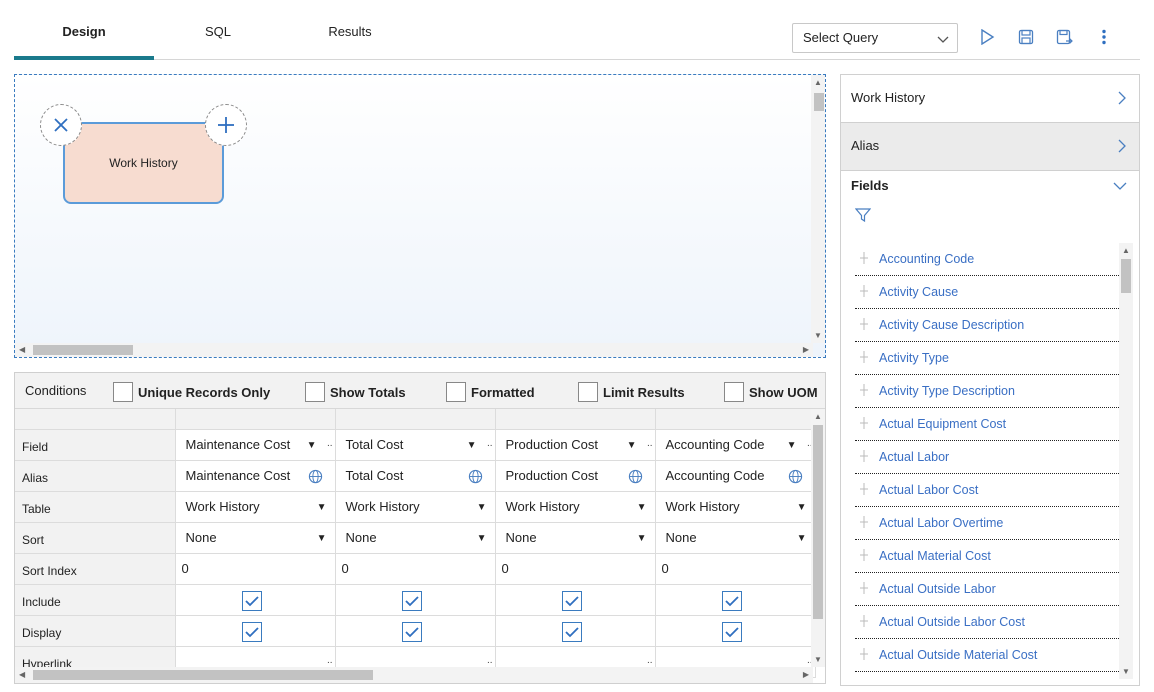 This screenshot has height=692, width=1154. I want to click on unique-records-option: Unique Records Only, so click(191, 392).